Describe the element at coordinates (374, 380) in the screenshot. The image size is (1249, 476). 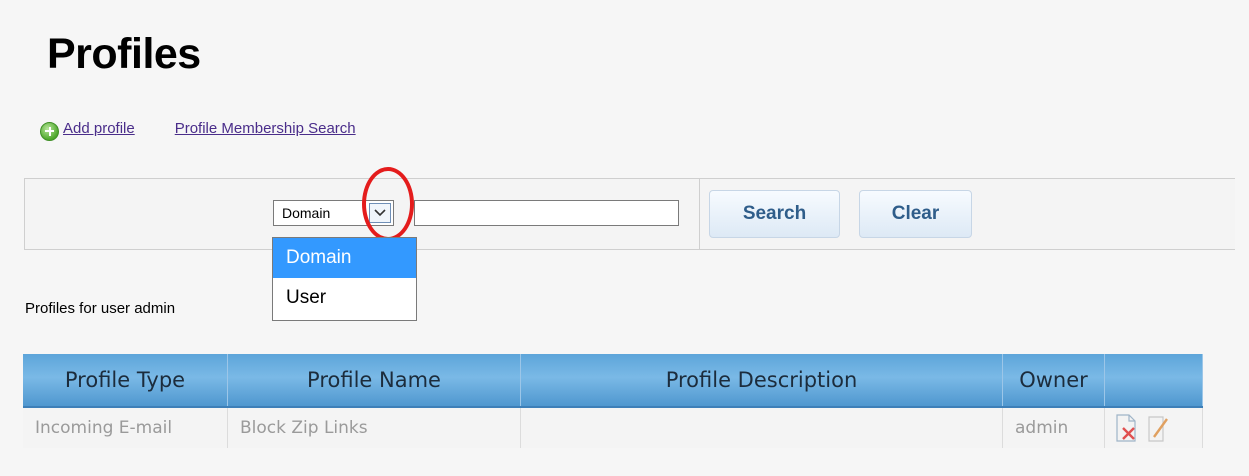
I see `header-profile-name: Profile Name` at that location.